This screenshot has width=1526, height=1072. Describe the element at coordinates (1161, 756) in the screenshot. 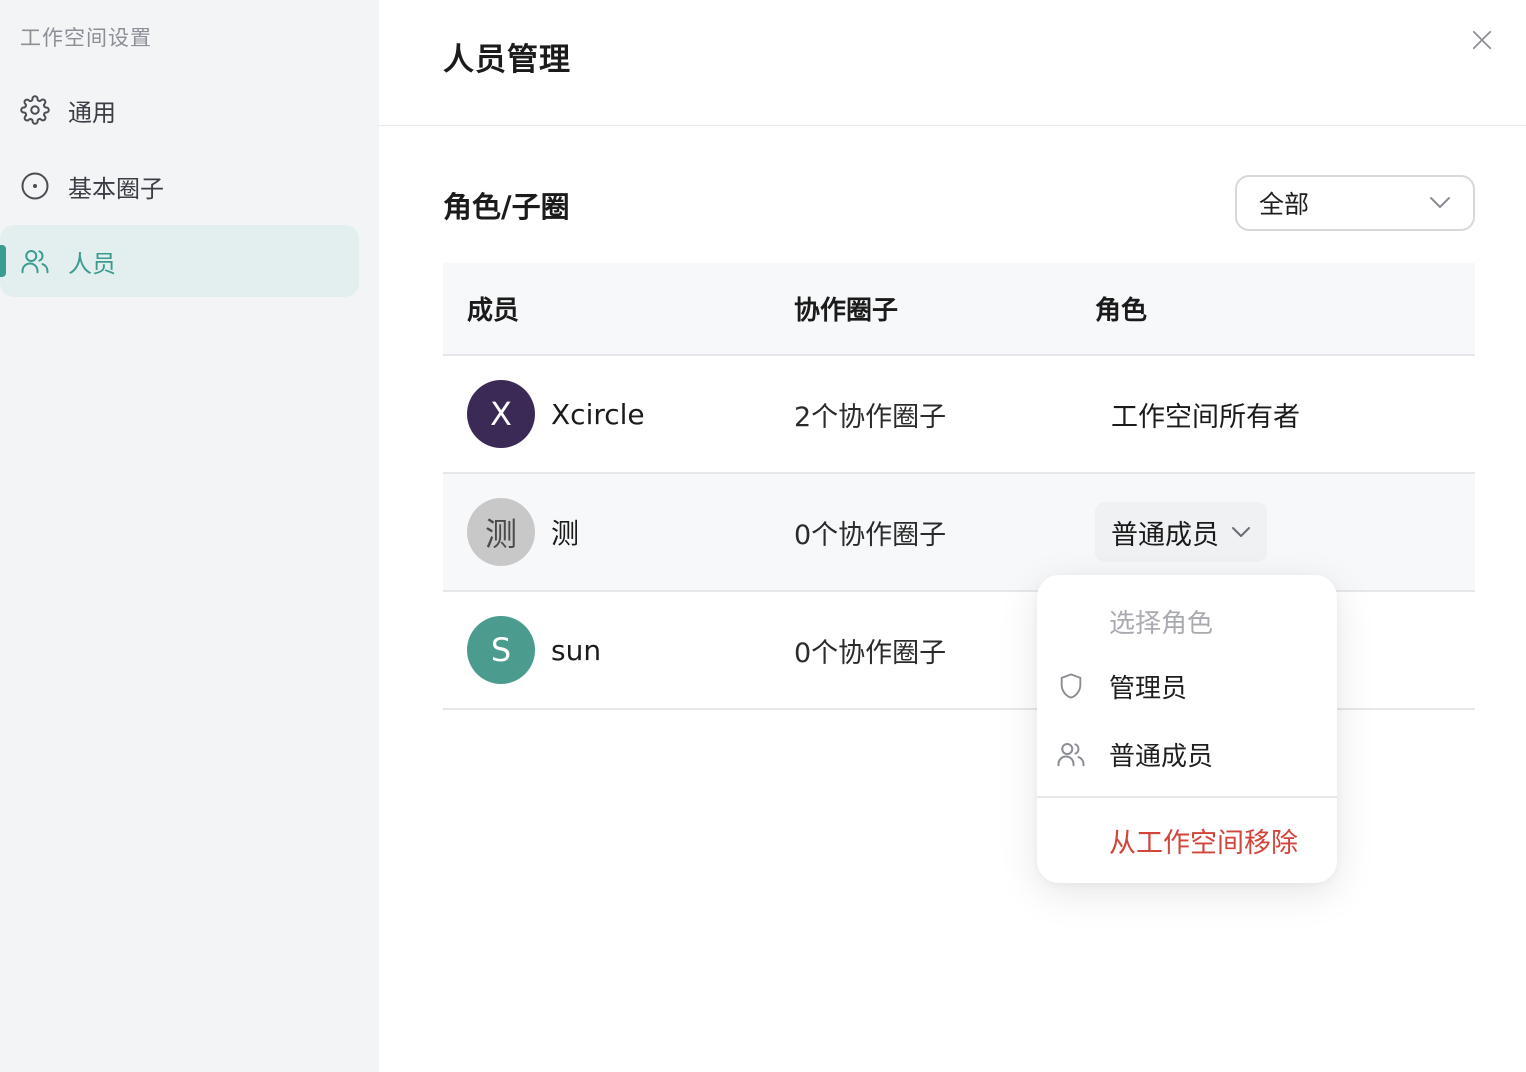

I see `role-option-label: 普通成员` at that location.